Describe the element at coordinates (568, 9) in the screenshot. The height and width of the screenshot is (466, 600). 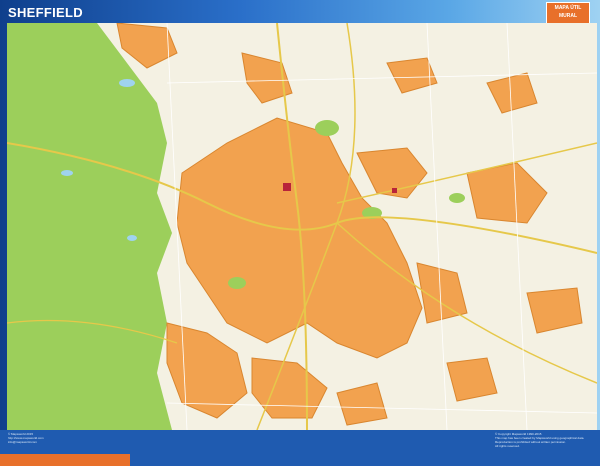
I see `badge-line-1: MAPA ÚTIL` at that location.